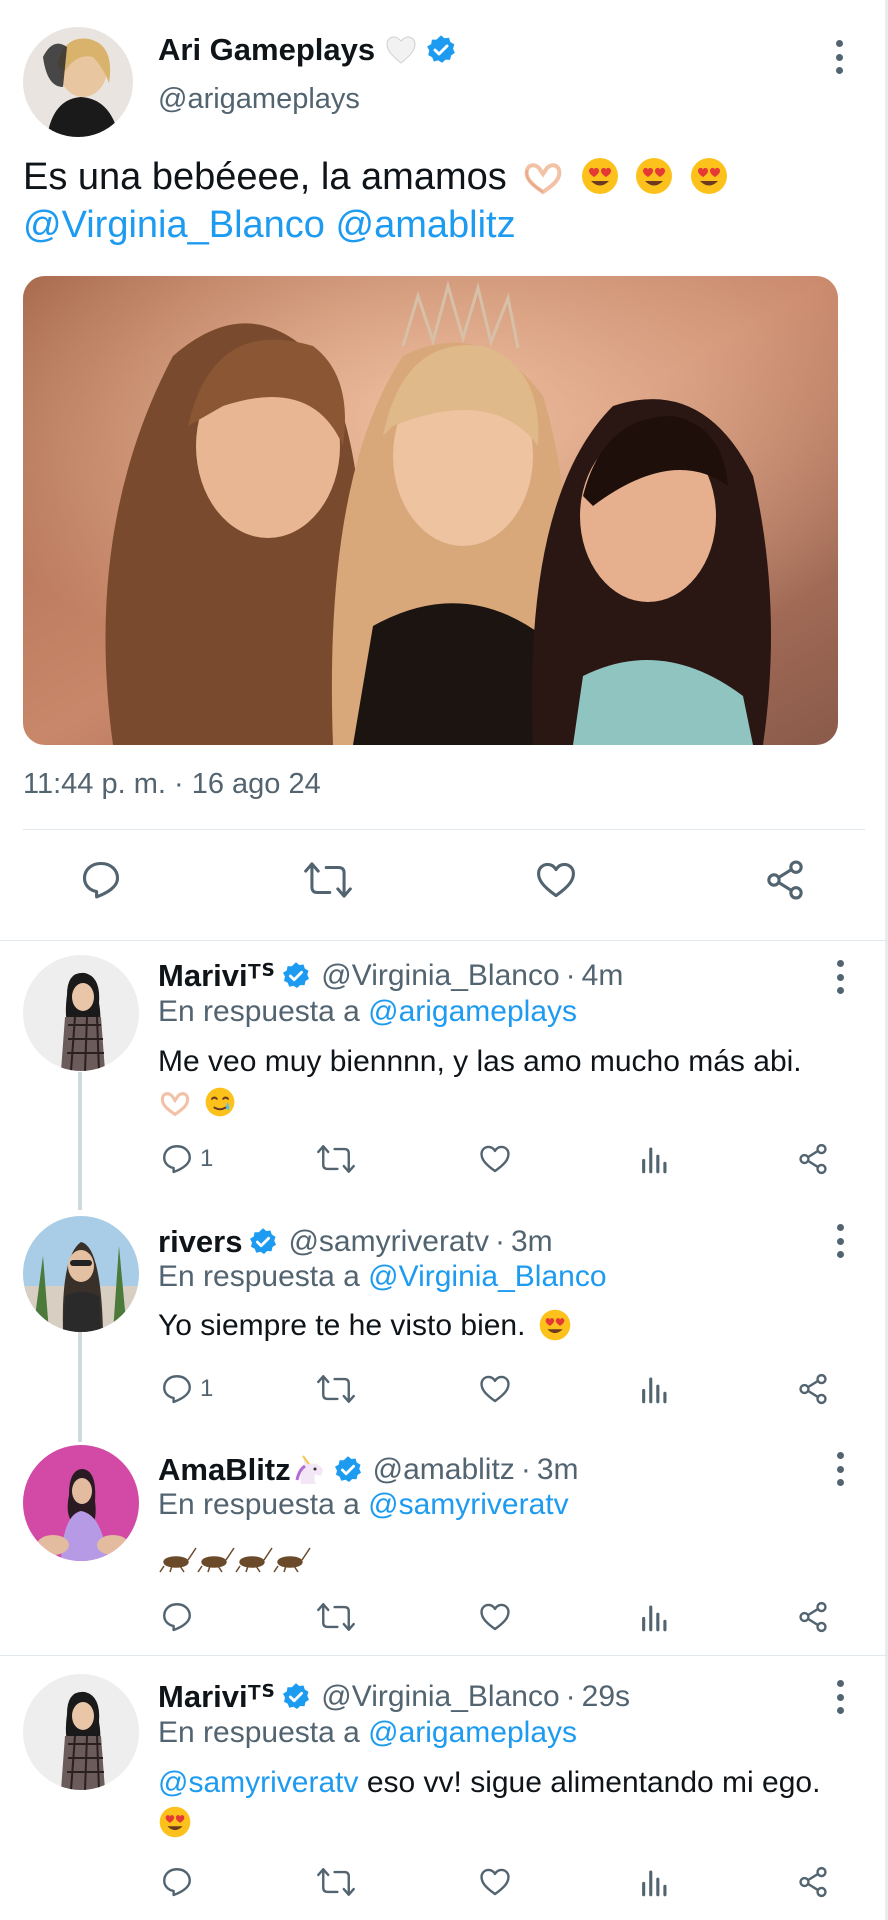 The image size is (888, 1920). I want to click on reply-text: Yo siempre te he visto bien., so click(508, 1326).